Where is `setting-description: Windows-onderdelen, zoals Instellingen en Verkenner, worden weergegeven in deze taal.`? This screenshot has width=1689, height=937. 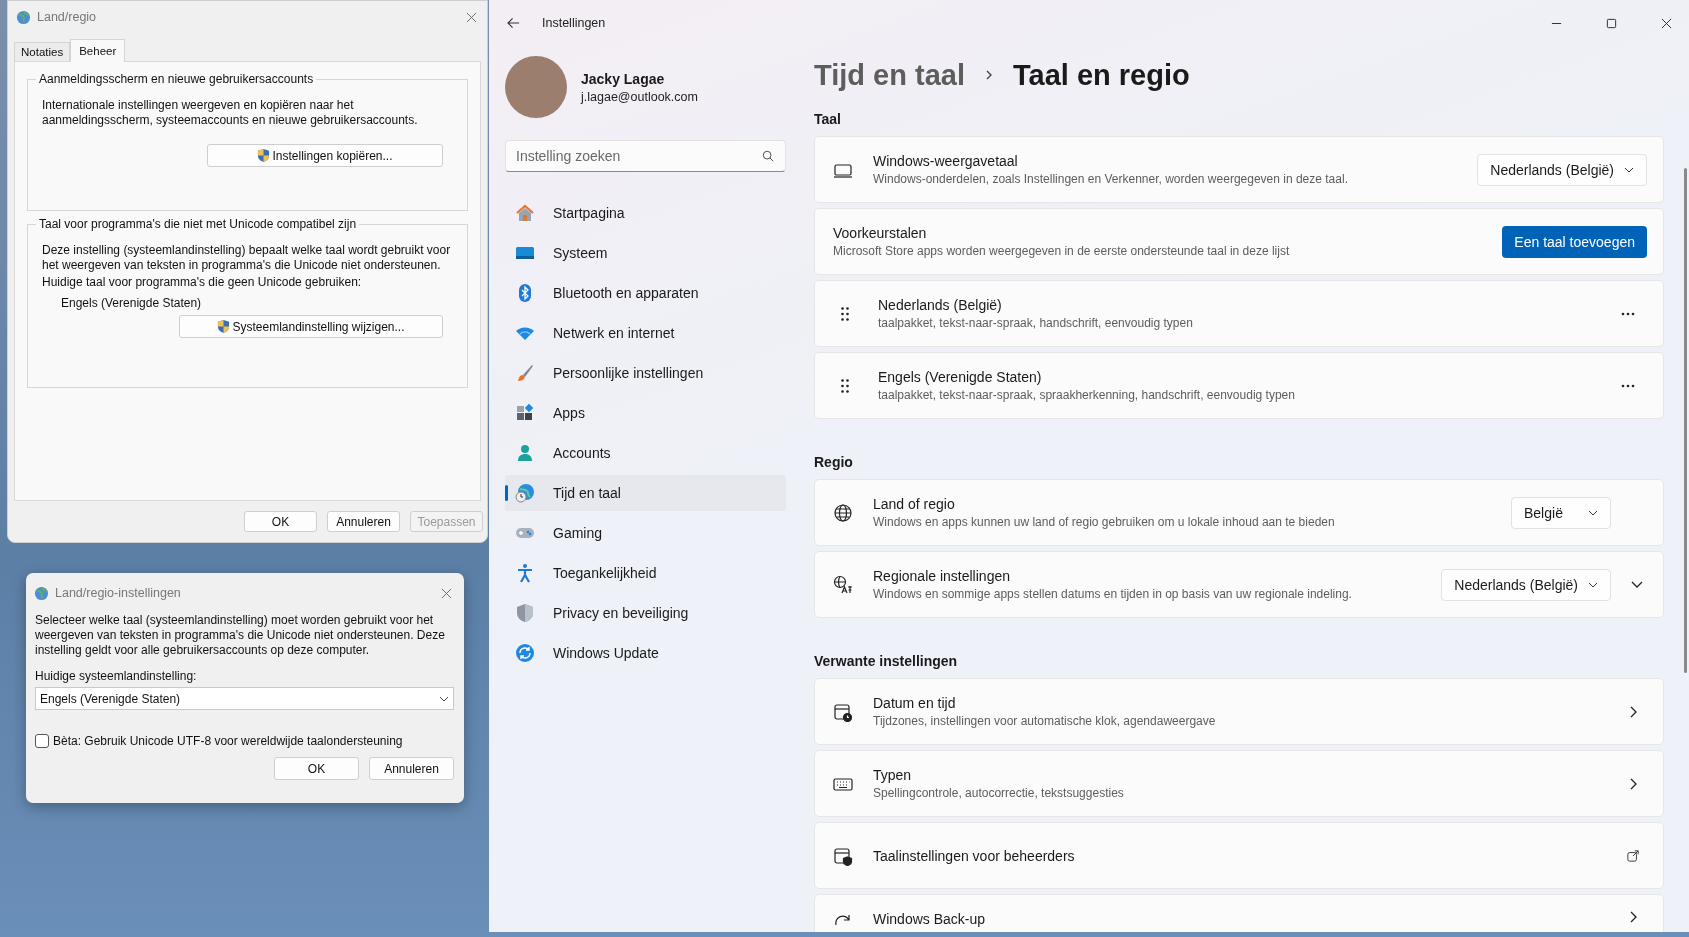 setting-description: Windows-onderdelen, zoals Instellingen en Verkenner, worden weergegeven in deze taal. is located at coordinates (1111, 179).